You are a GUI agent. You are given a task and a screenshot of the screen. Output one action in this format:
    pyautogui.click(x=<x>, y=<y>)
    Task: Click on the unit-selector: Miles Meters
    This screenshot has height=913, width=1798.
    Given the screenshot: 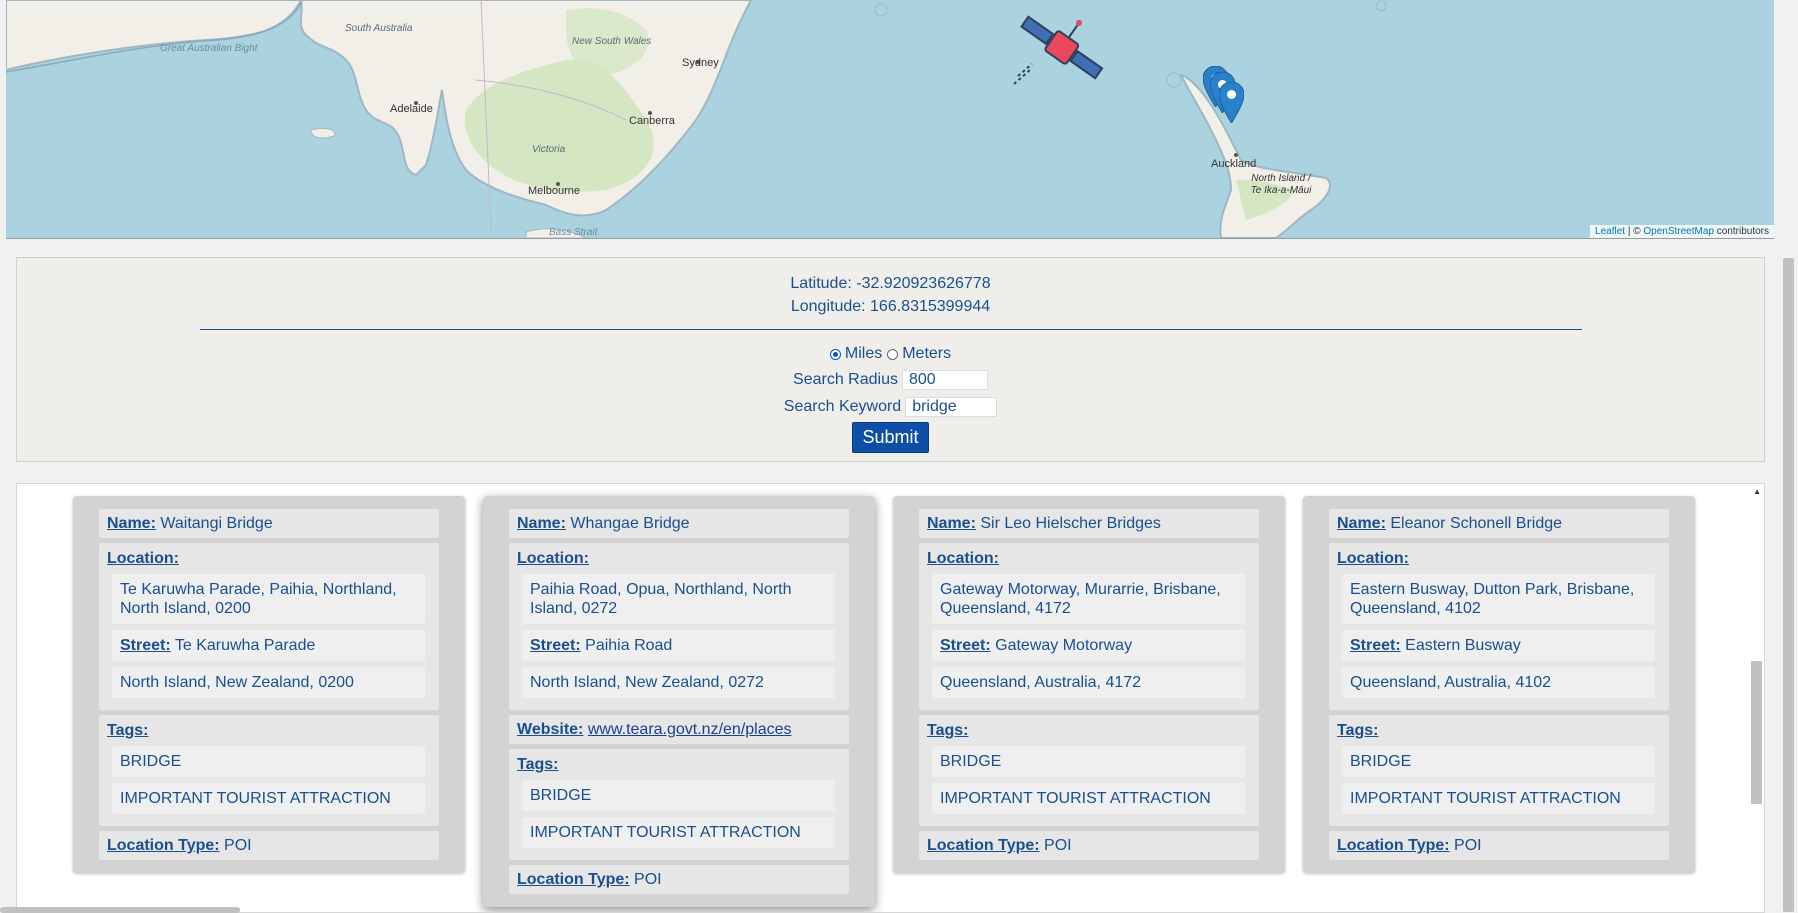 What is the action you would take?
    pyautogui.click(x=890, y=354)
    